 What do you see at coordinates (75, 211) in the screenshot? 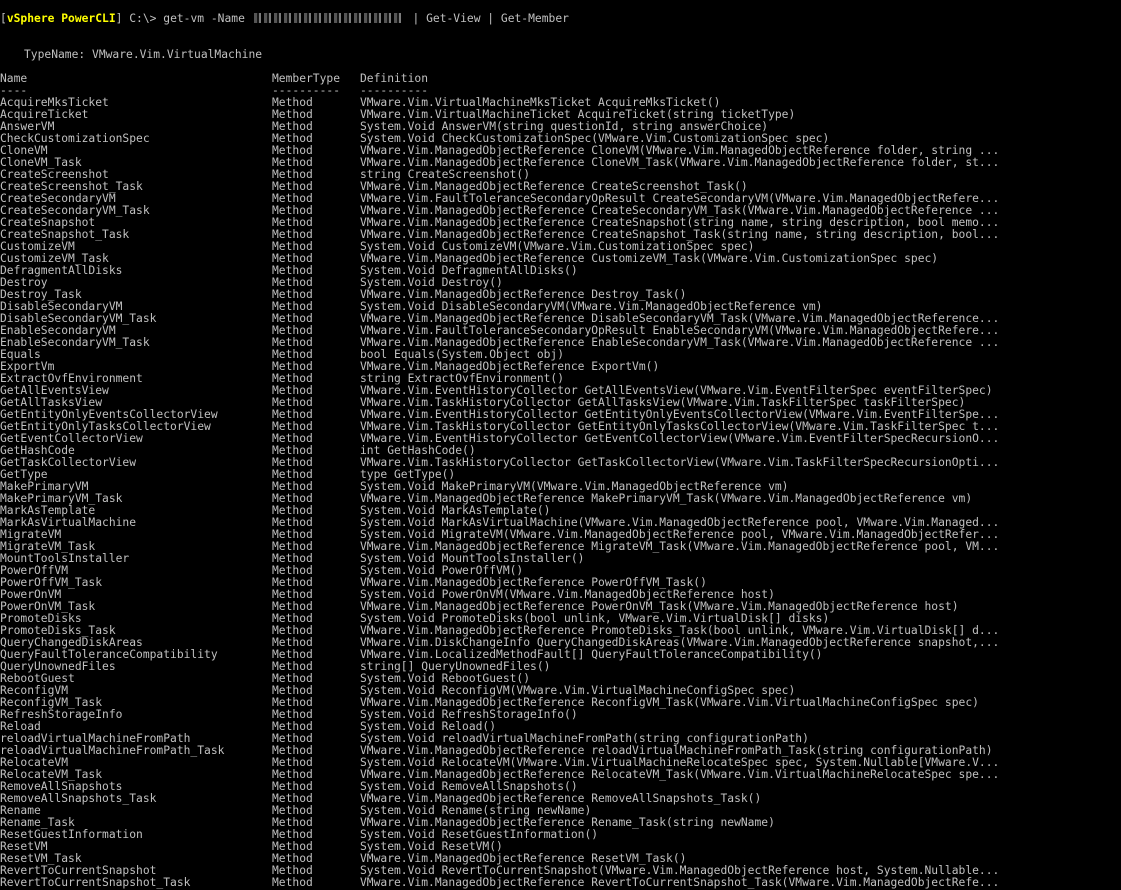
I see `member-name: CreateSecondaryVM_Task` at bounding box center [75, 211].